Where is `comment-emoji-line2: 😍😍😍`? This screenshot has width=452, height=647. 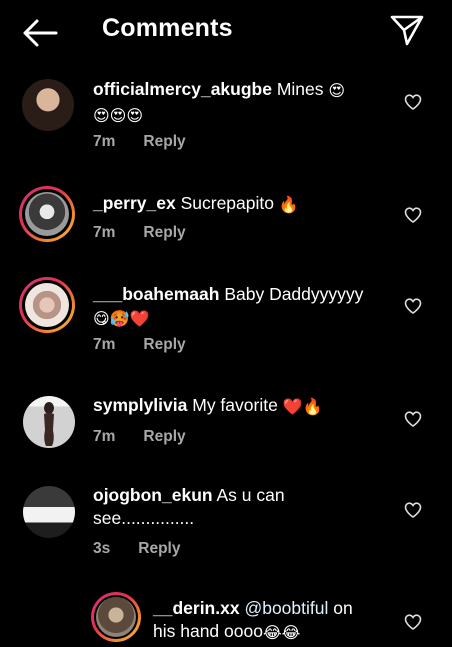 comment-emoji-line2: 😍😍😍 is located at coordinates (118, 116).